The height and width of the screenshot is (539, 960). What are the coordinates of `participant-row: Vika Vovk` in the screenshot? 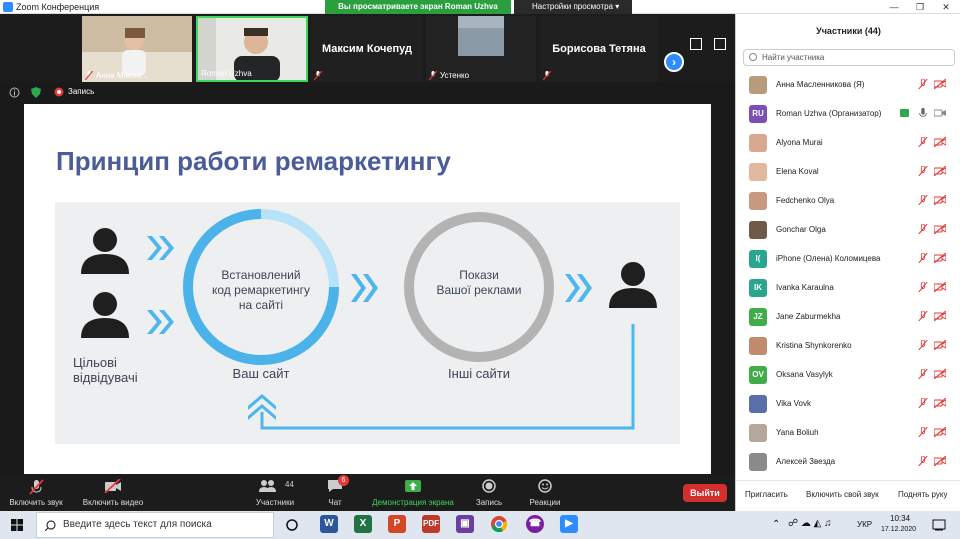 It's located at (848, 403).